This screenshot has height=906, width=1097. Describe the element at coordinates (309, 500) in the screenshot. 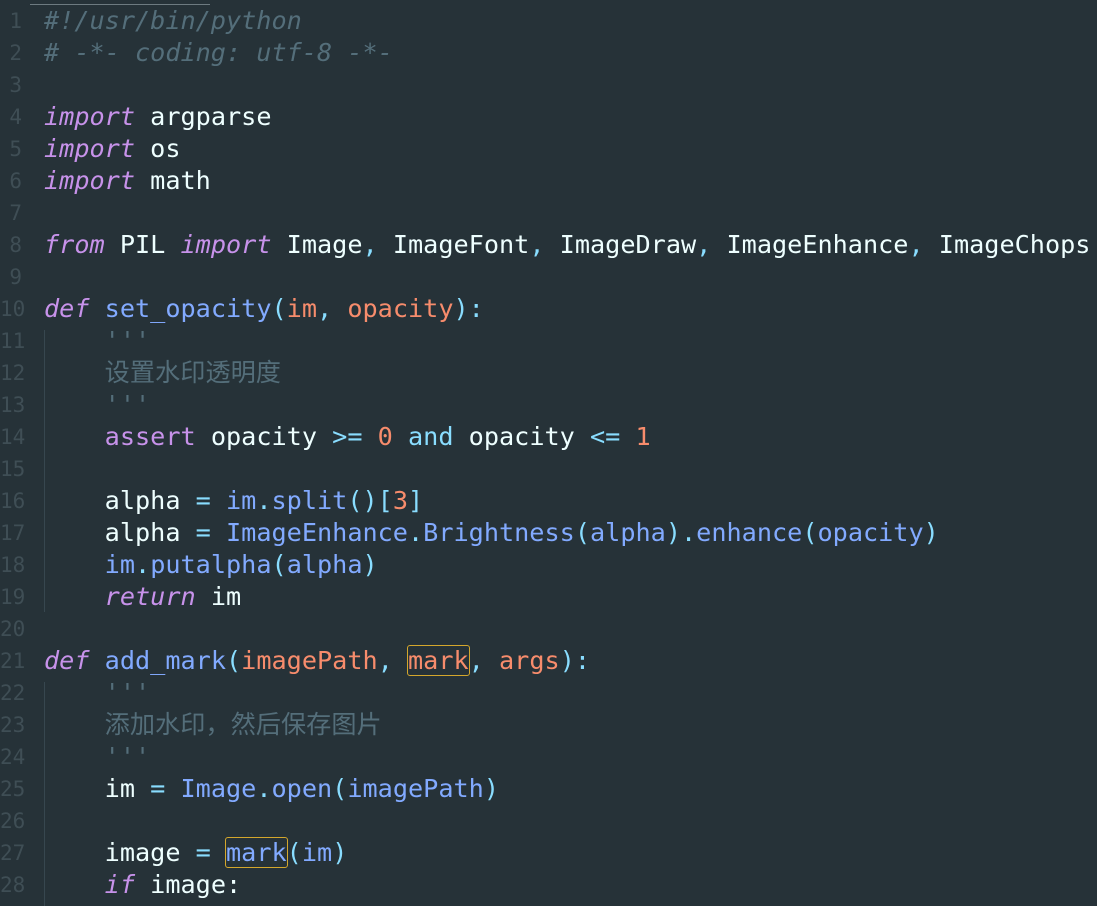

I see `code-token: split` at that location.